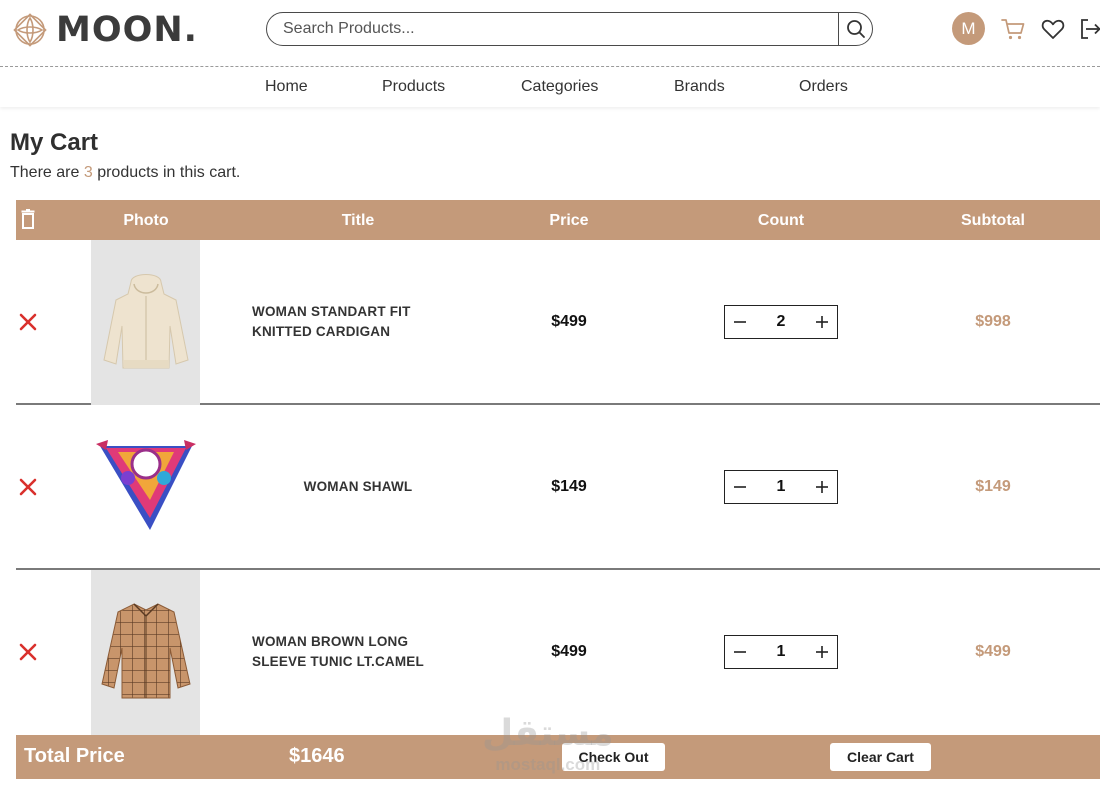  I want to click on cart-table-header: Photo Title Price Count Subtotal, so click(558, 220).